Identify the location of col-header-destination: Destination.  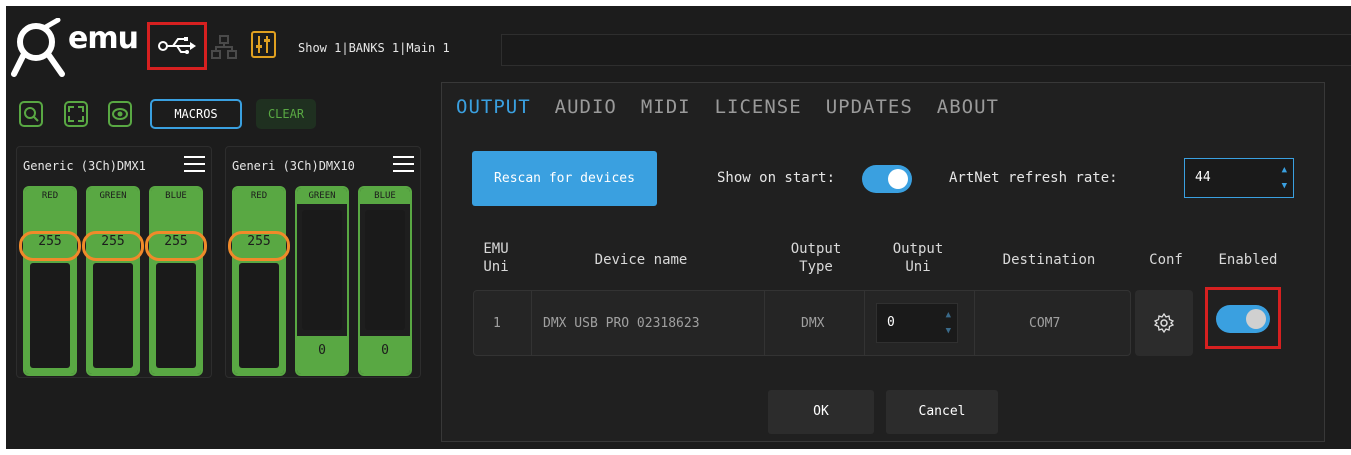
(1049, 260).